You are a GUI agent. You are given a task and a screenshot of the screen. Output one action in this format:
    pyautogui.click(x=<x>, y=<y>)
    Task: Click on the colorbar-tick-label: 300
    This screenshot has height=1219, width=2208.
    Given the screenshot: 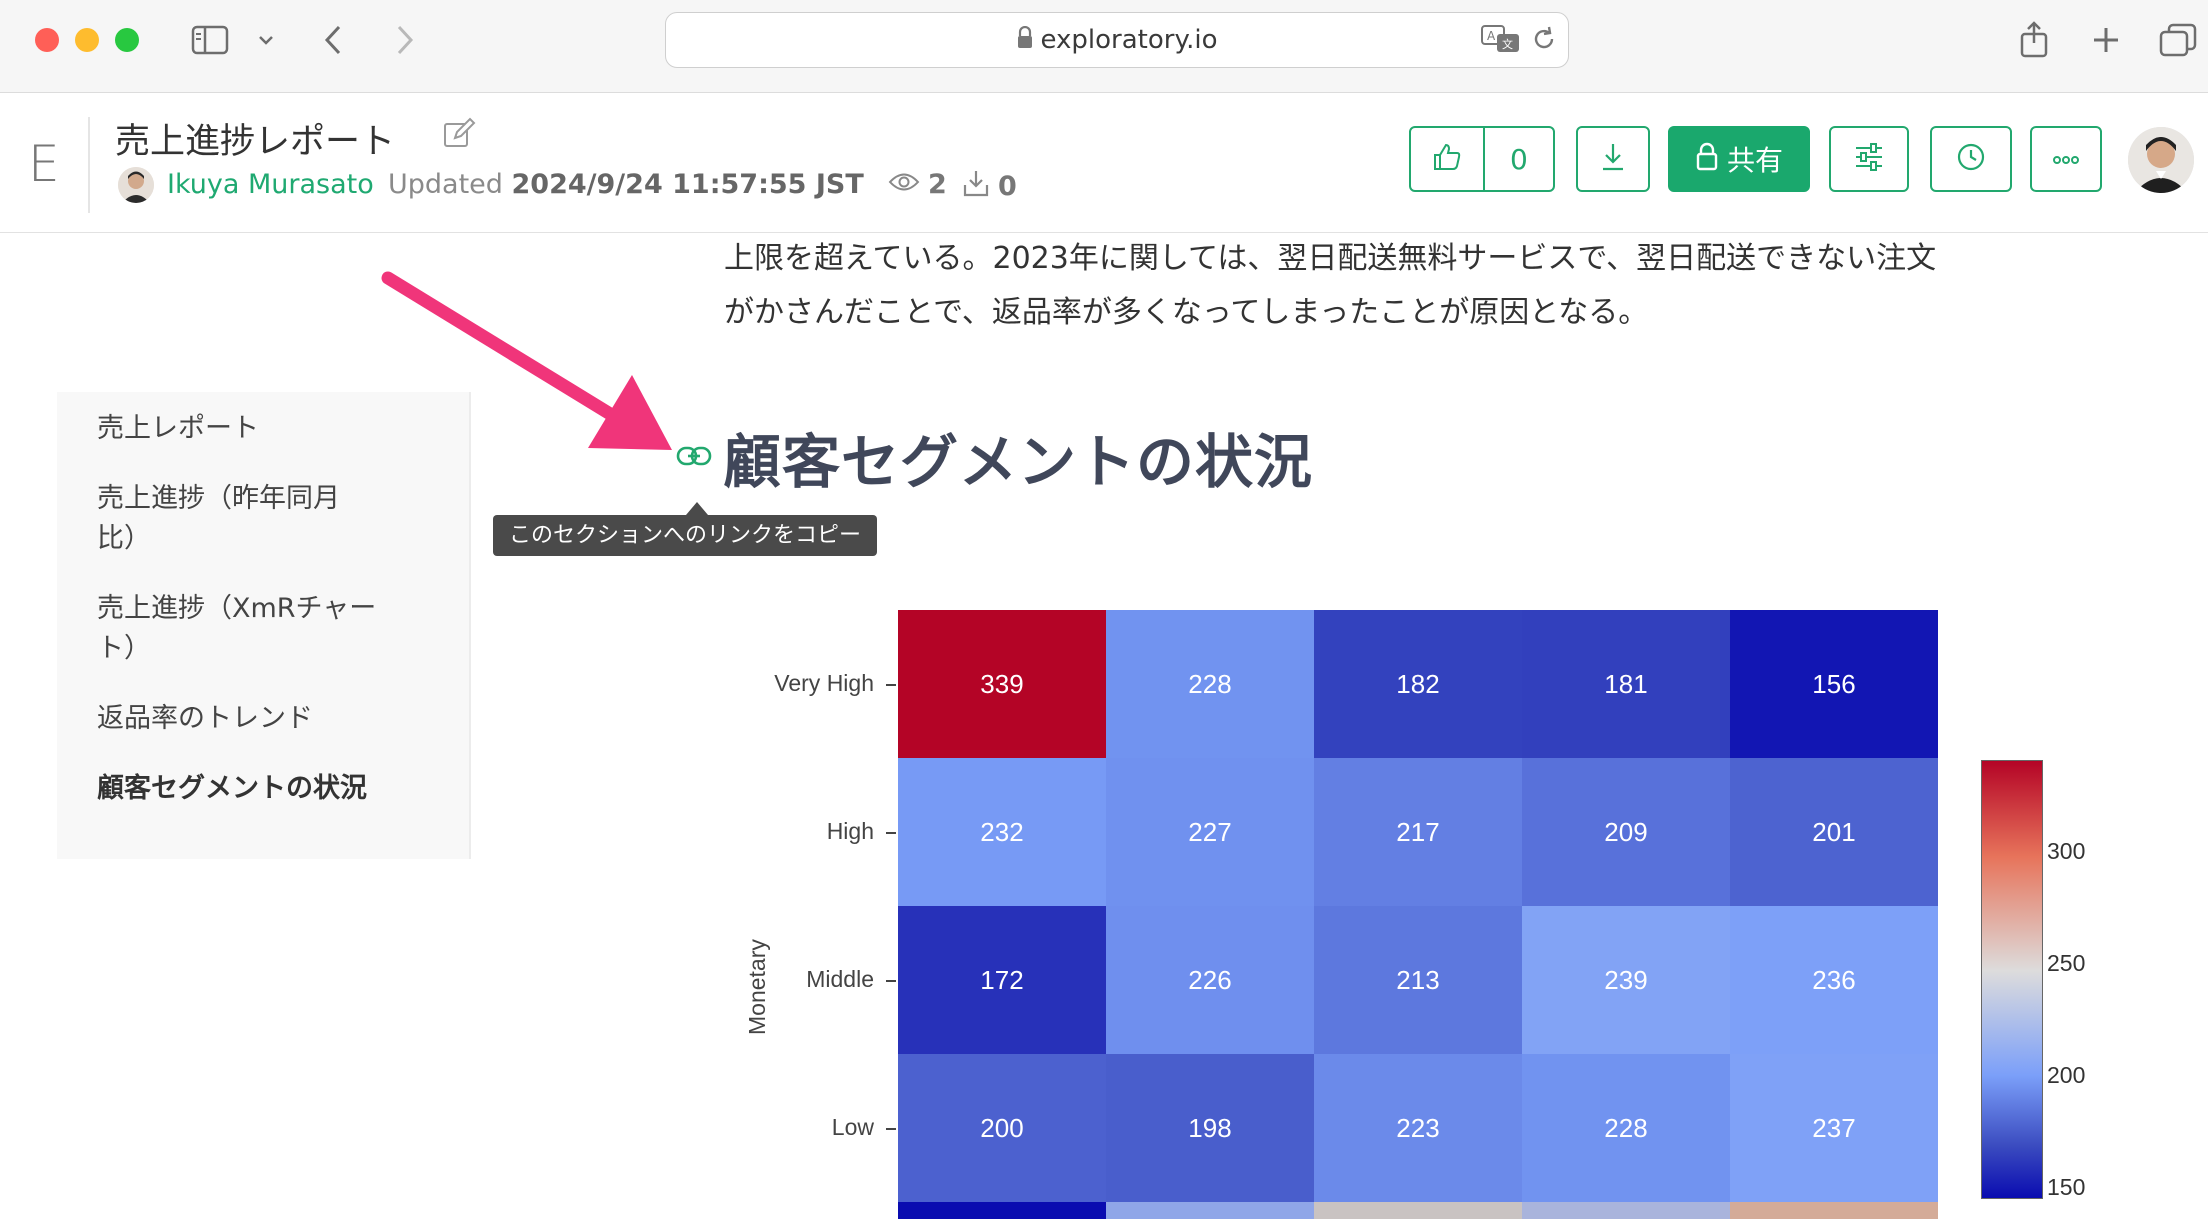 What is the action you would take?
    pyautogui.click(x=2066, y=850)
    